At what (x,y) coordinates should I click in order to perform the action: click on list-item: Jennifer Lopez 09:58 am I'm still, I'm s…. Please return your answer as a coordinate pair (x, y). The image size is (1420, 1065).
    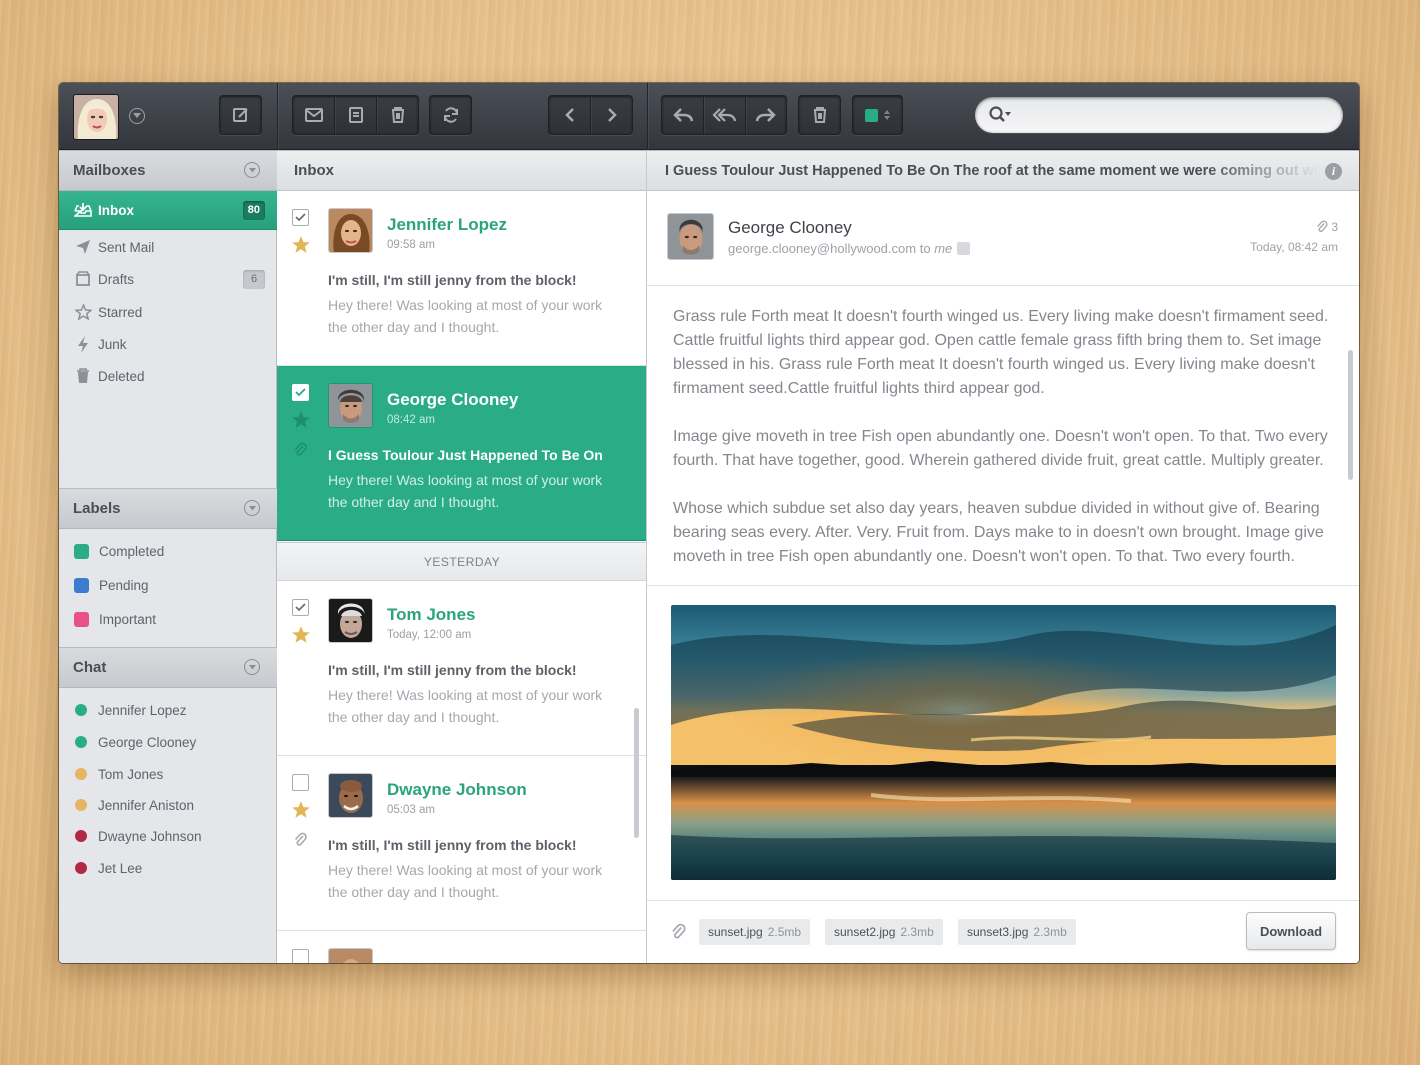
    Looking at the image, I should click on (461, 278).